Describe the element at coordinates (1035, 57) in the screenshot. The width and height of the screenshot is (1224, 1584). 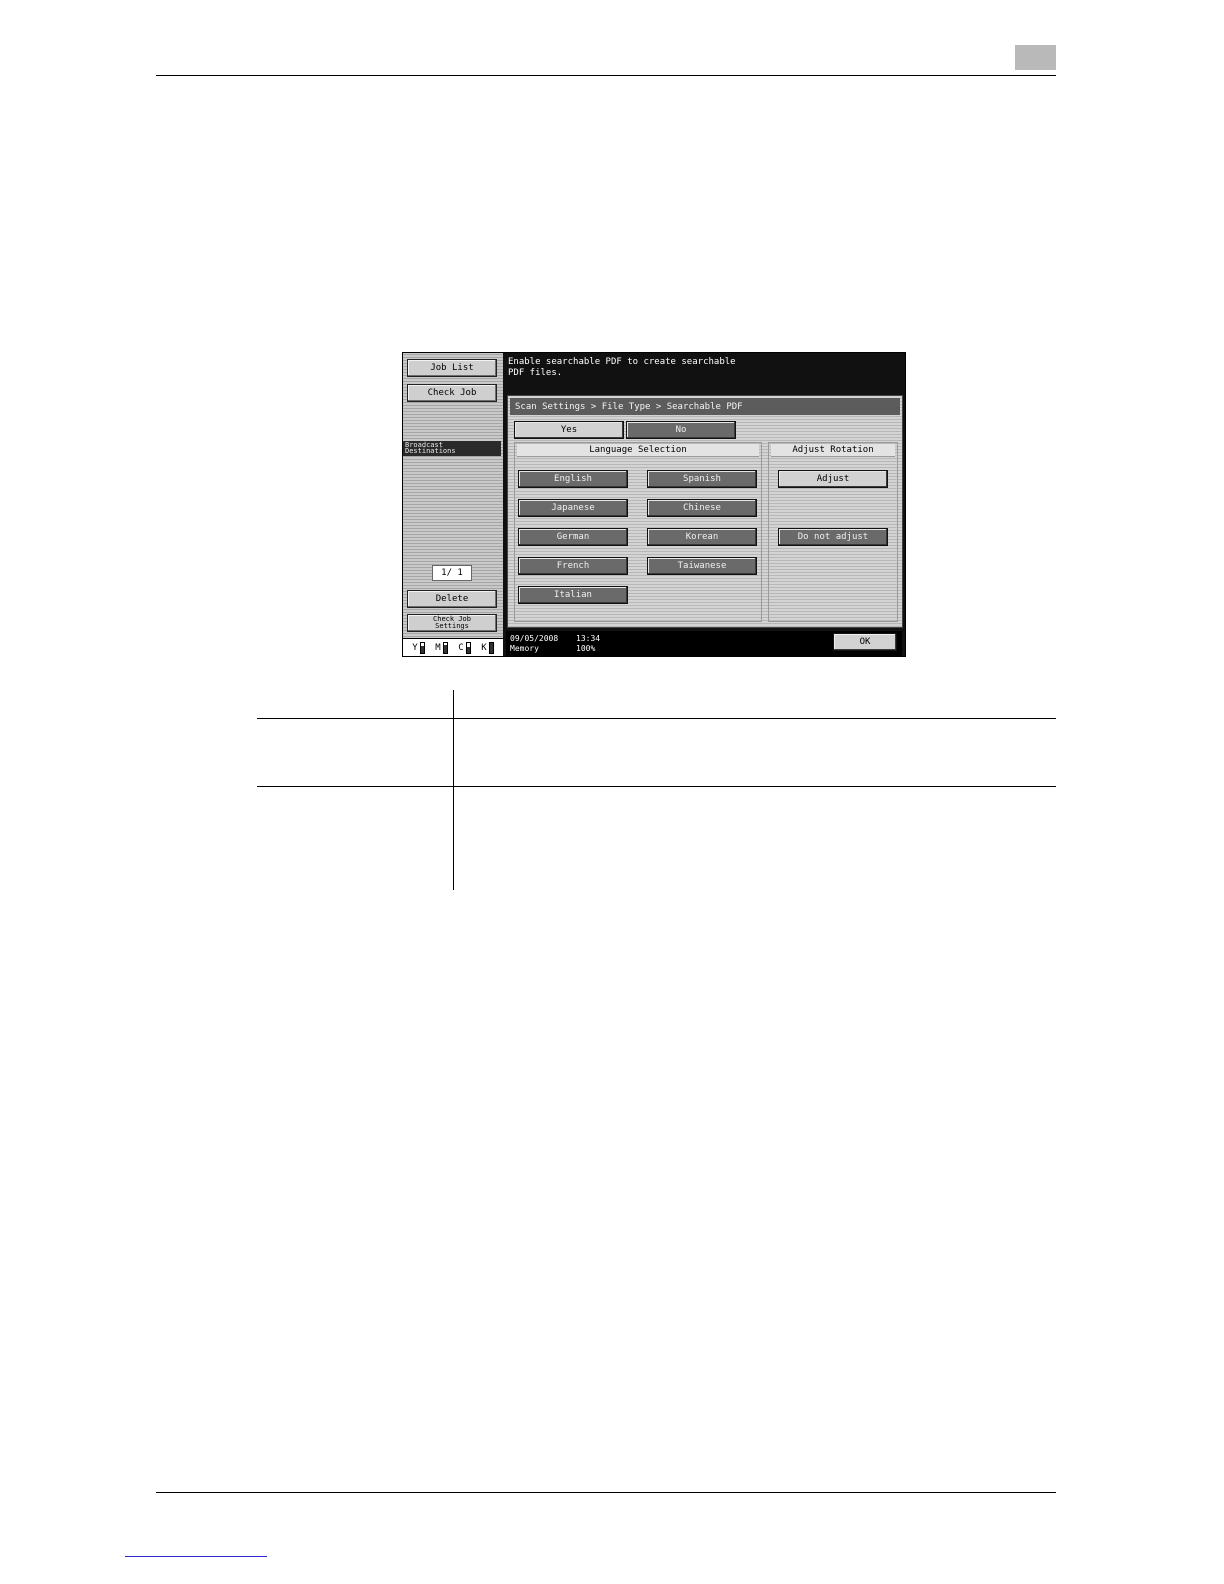
I see `chapter-tab` at that location.